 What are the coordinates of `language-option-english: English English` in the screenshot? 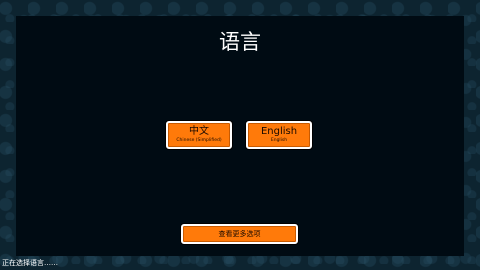 It's located at (279, 135).